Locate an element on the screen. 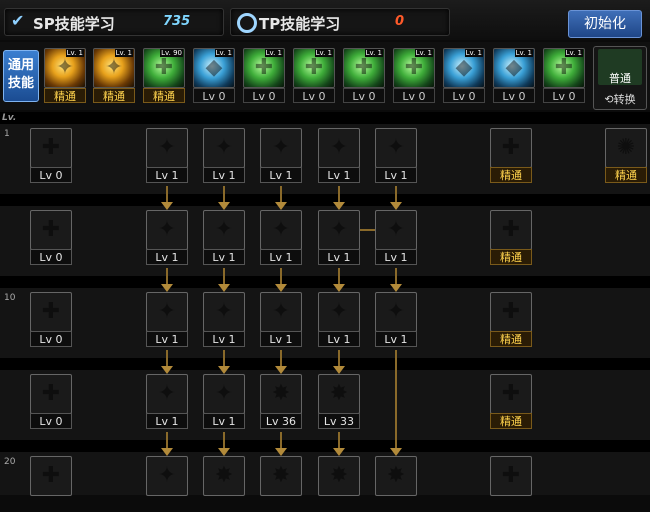 The width and height of the screenshot is (650, 512). general-skill-6: ✚ Lv. 1 Lv 0 is located at coordinates (314, 76).